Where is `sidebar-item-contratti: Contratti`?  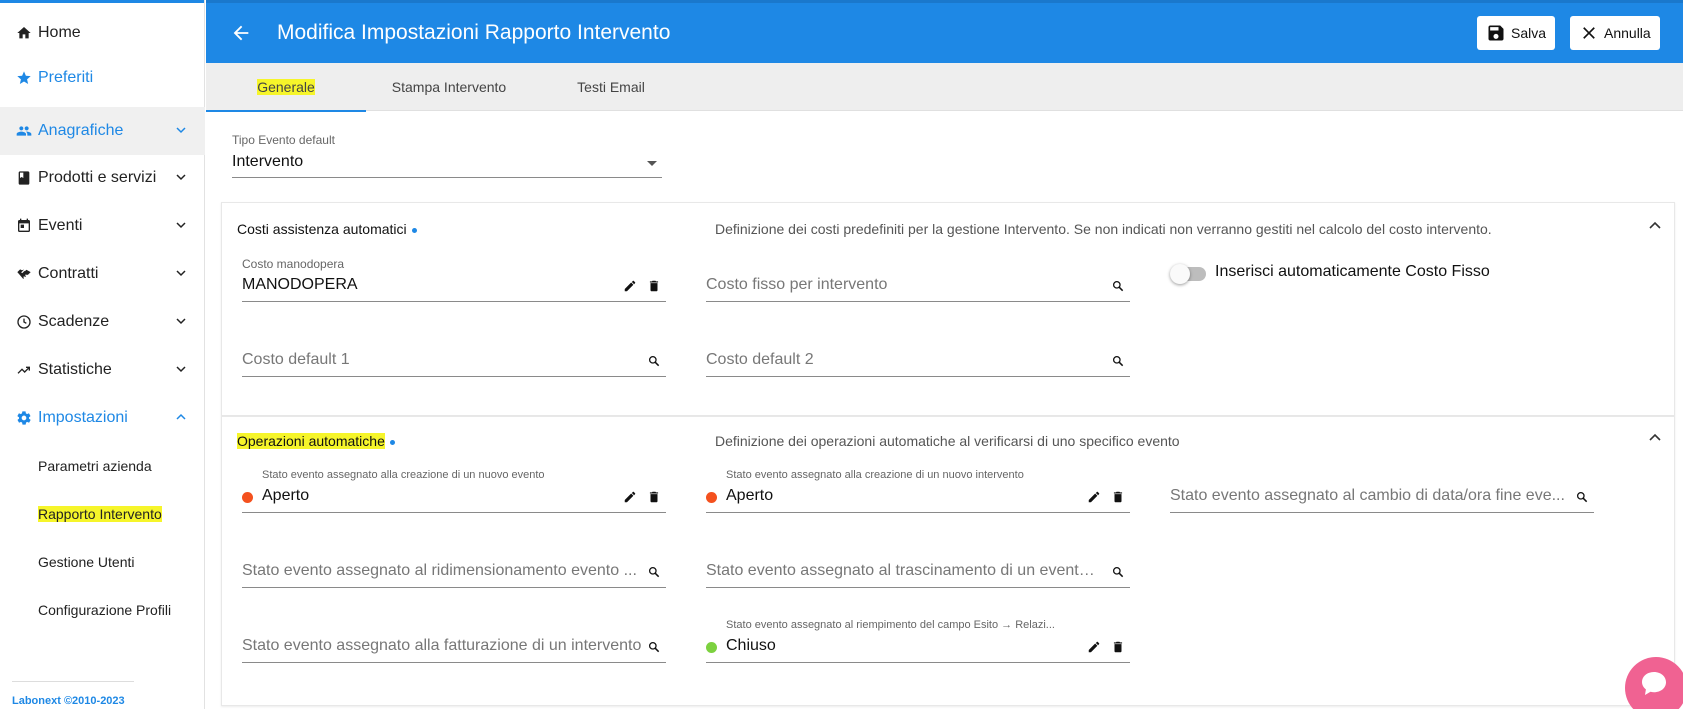 sidebar-item-contratti: Contratti is located at coordinates (102, 274).